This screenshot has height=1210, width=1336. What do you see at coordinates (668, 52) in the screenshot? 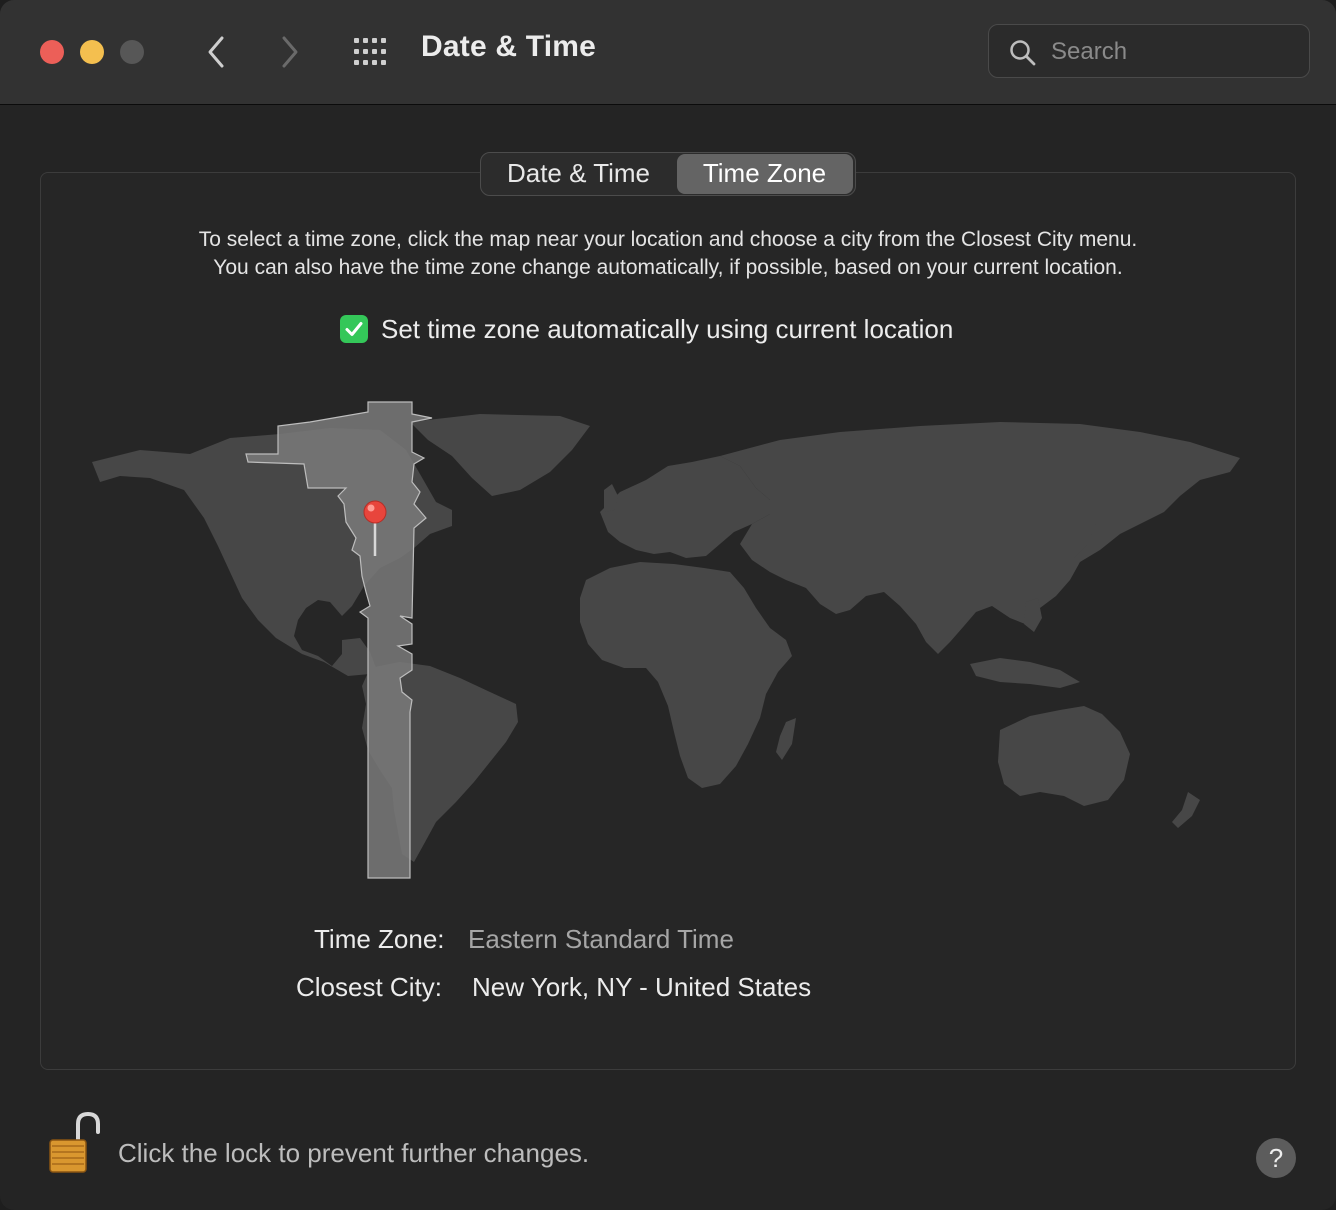
I see `title-bar: Date & Time` at bounding box center [668, 52].